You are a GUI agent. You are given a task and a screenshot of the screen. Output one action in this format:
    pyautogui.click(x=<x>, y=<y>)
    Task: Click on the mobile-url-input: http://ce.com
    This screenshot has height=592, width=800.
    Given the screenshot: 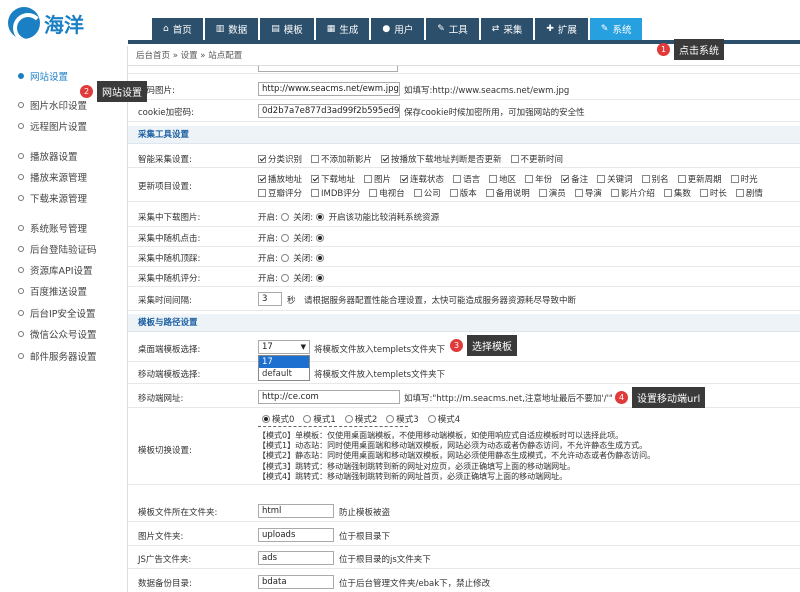 What is the action you would take?
    pyautogui.click(x=329, y=397)
    